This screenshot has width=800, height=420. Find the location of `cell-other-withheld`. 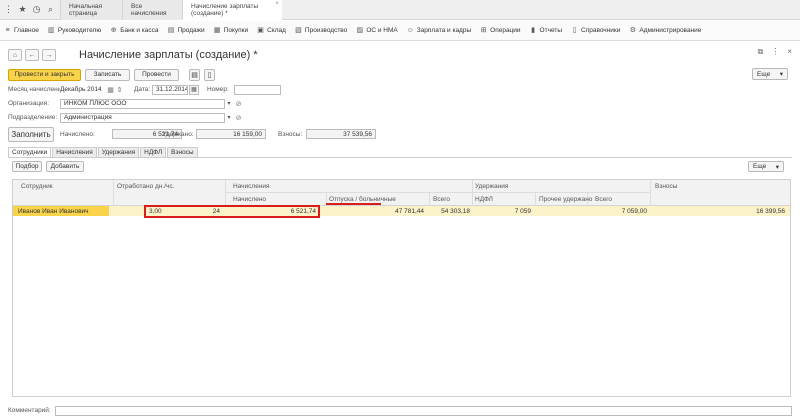

cell-other-withheld is located at coordinates (561, 211).